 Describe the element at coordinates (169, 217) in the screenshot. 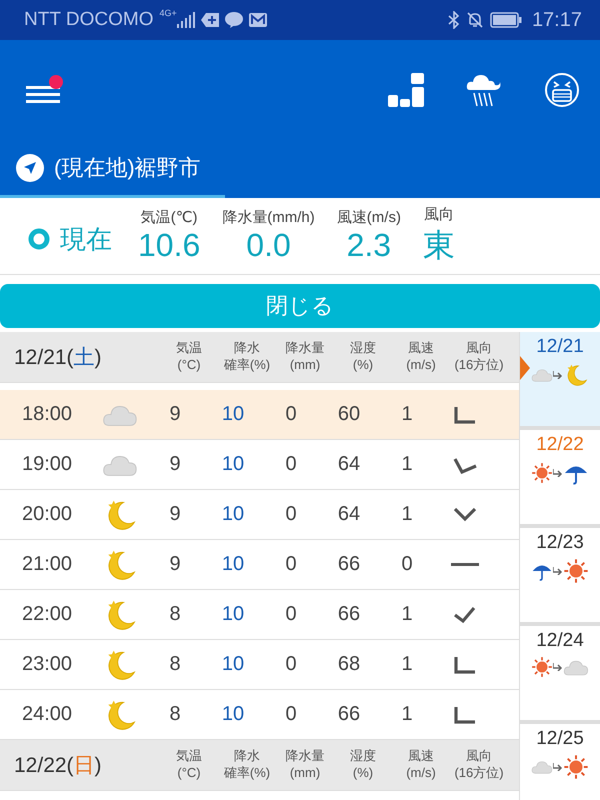

I see `metric-label: 気温(℃)` at that location.